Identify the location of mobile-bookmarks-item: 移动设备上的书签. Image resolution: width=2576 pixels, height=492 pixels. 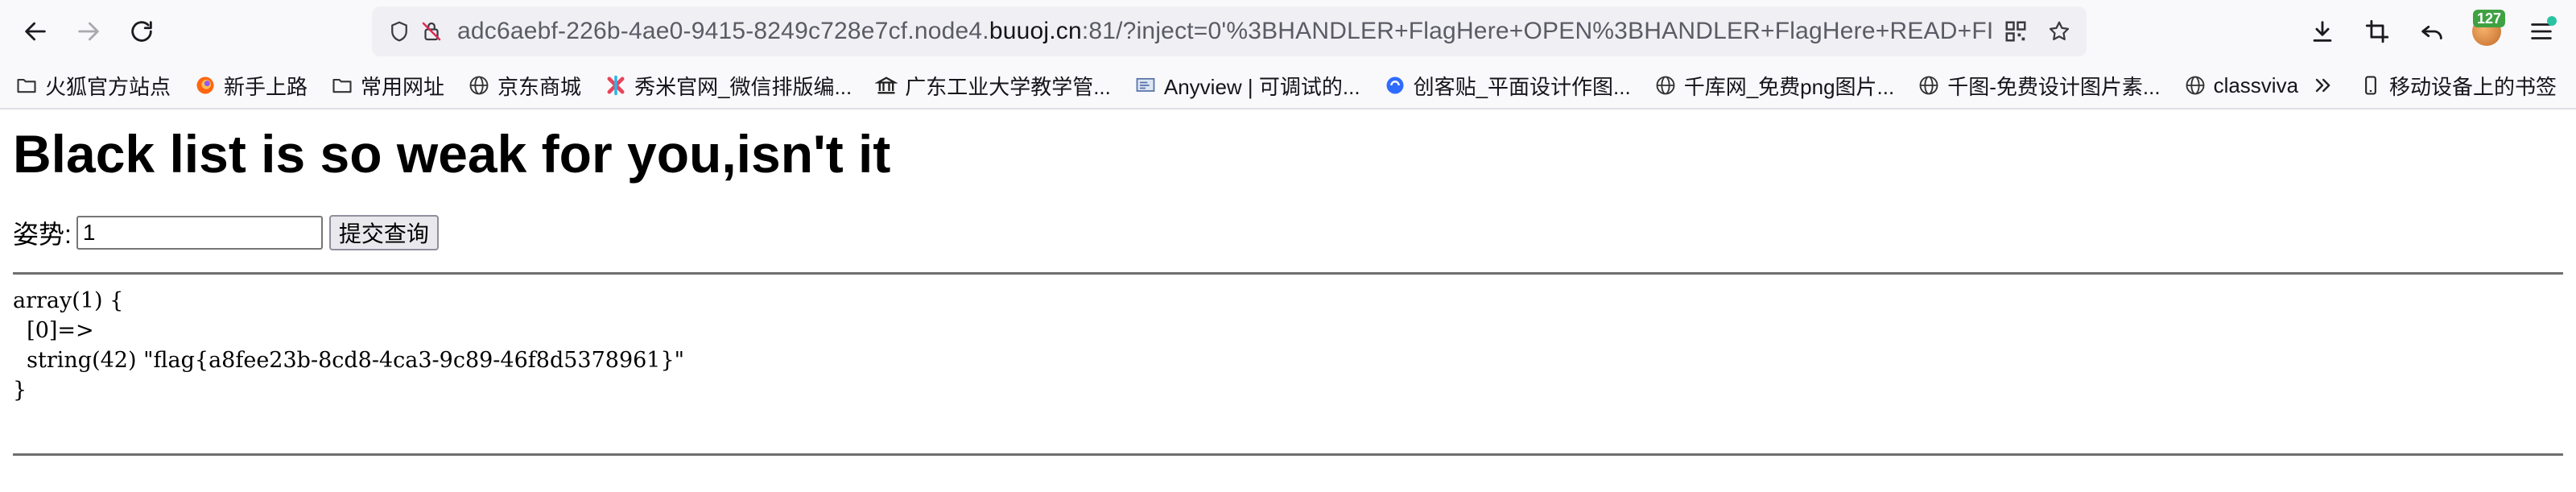
(2458, 86).